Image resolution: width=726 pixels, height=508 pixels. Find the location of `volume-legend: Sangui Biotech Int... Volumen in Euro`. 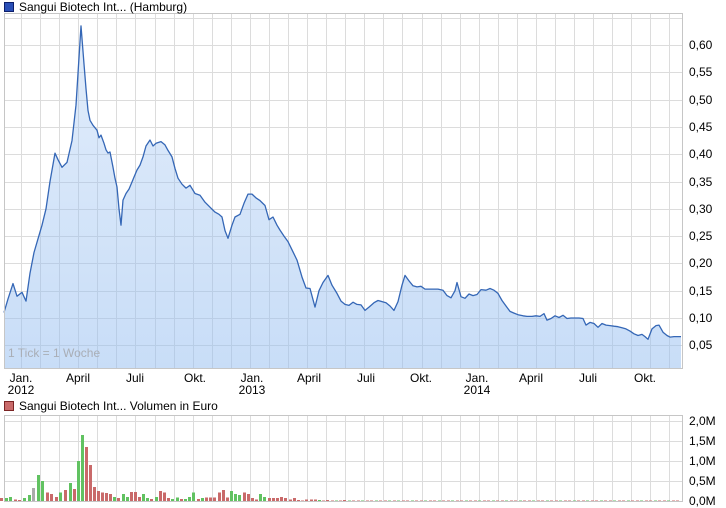

volume-legend: Sangui Biotech Int... Volumen in Euro is located at coordinates (111, 406).